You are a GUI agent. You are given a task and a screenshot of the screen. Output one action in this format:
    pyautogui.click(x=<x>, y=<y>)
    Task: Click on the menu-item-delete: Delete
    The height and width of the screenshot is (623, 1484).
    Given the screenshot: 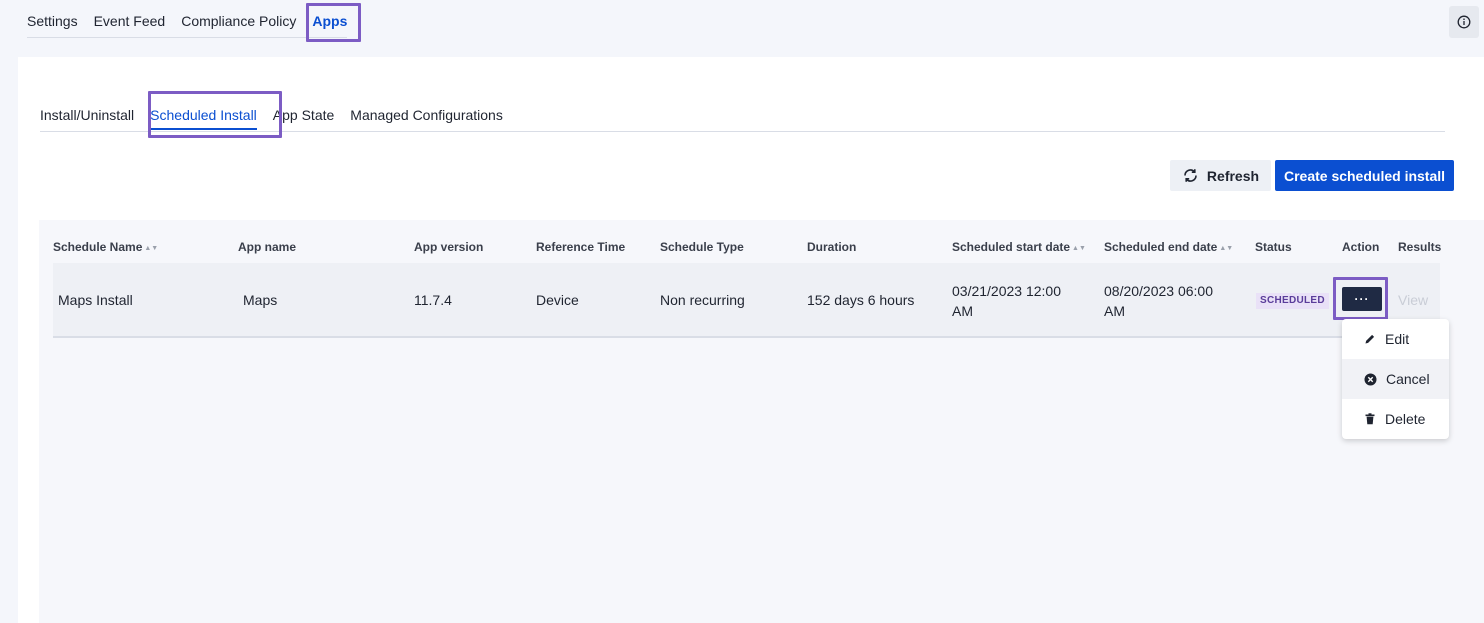 What is the action you would take?
    pyautogui.click(x=1395, y=419)
    